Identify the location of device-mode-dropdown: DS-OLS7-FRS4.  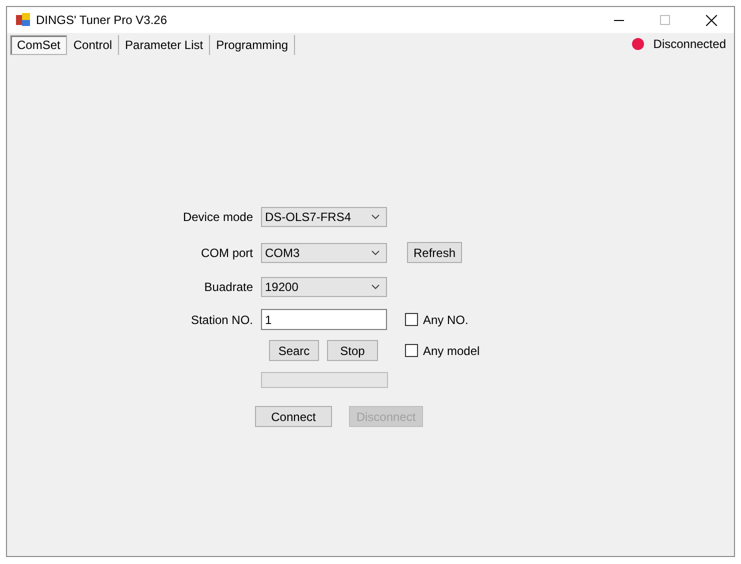
(324, 217).